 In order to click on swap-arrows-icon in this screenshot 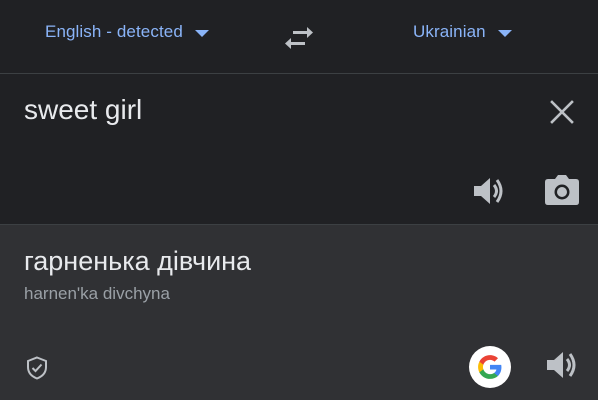, I will do `click(299, 38)`.